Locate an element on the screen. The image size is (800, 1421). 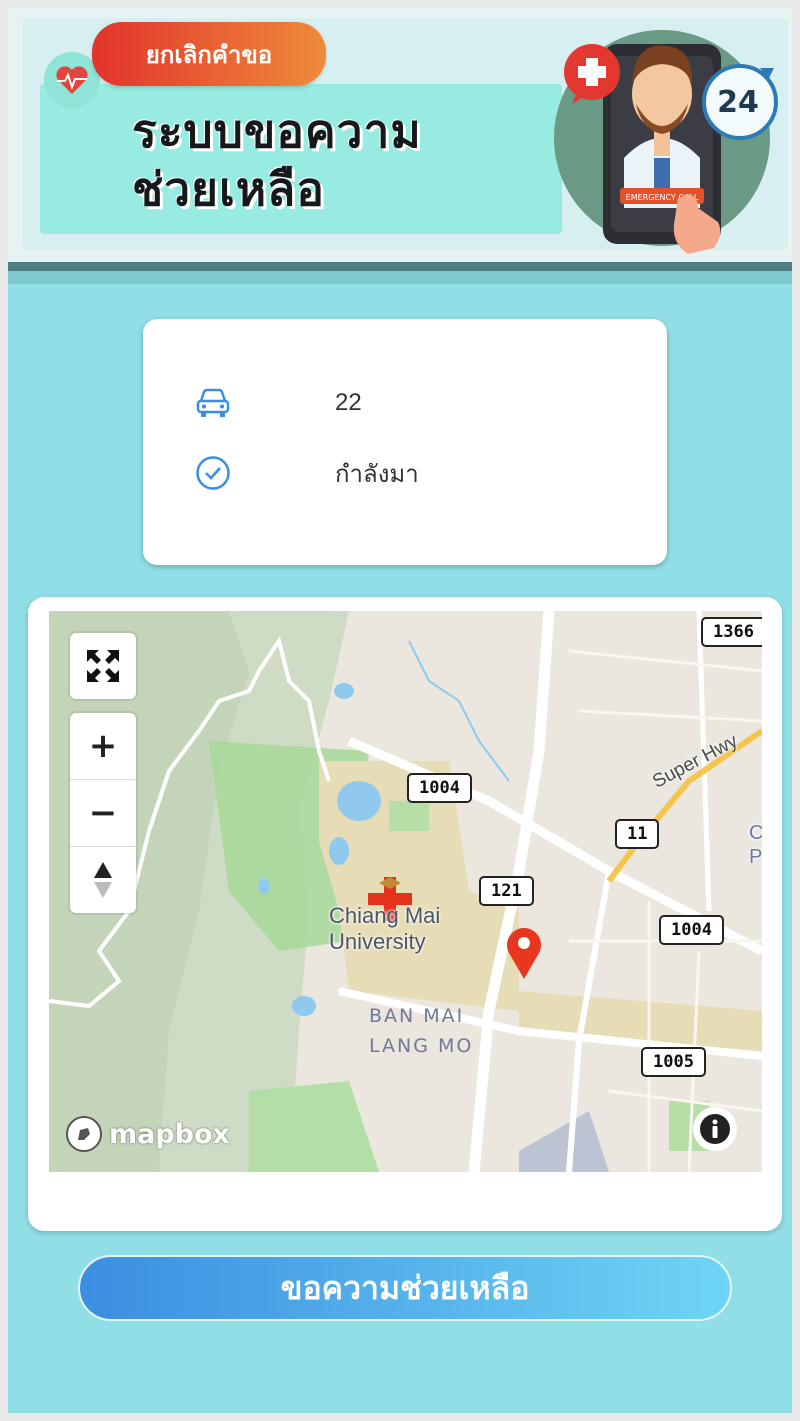
road-label-11: 11 is located at coordinates (637, 834).